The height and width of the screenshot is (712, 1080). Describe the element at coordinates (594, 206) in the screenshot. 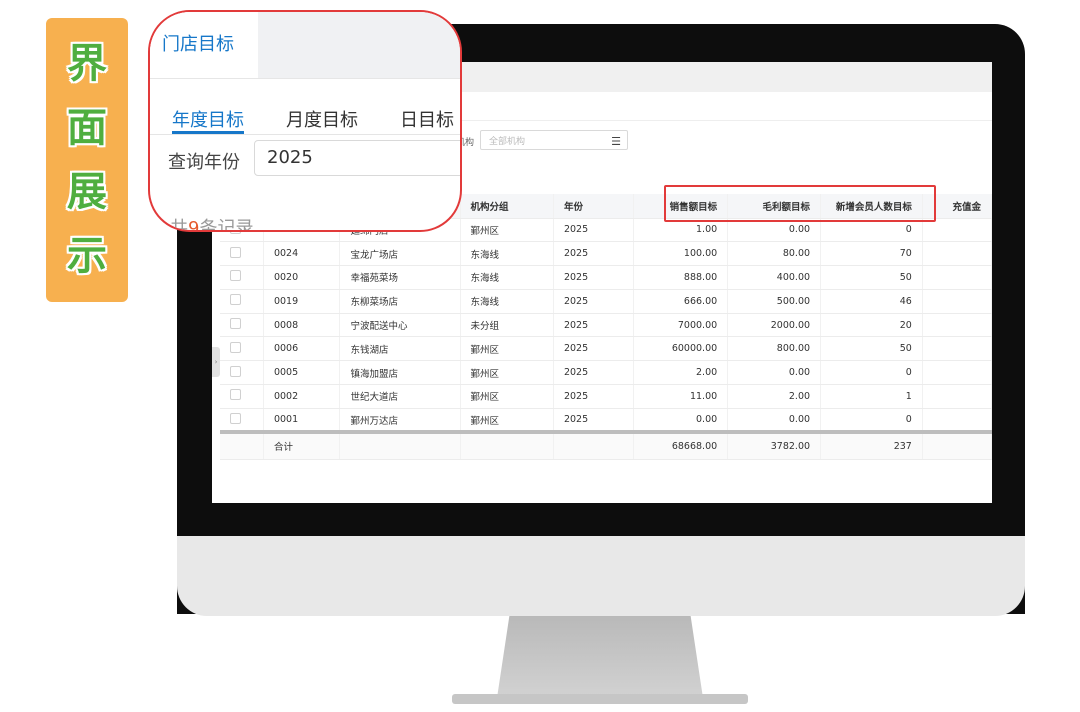

I see `column-header-year: 年份` at that location.